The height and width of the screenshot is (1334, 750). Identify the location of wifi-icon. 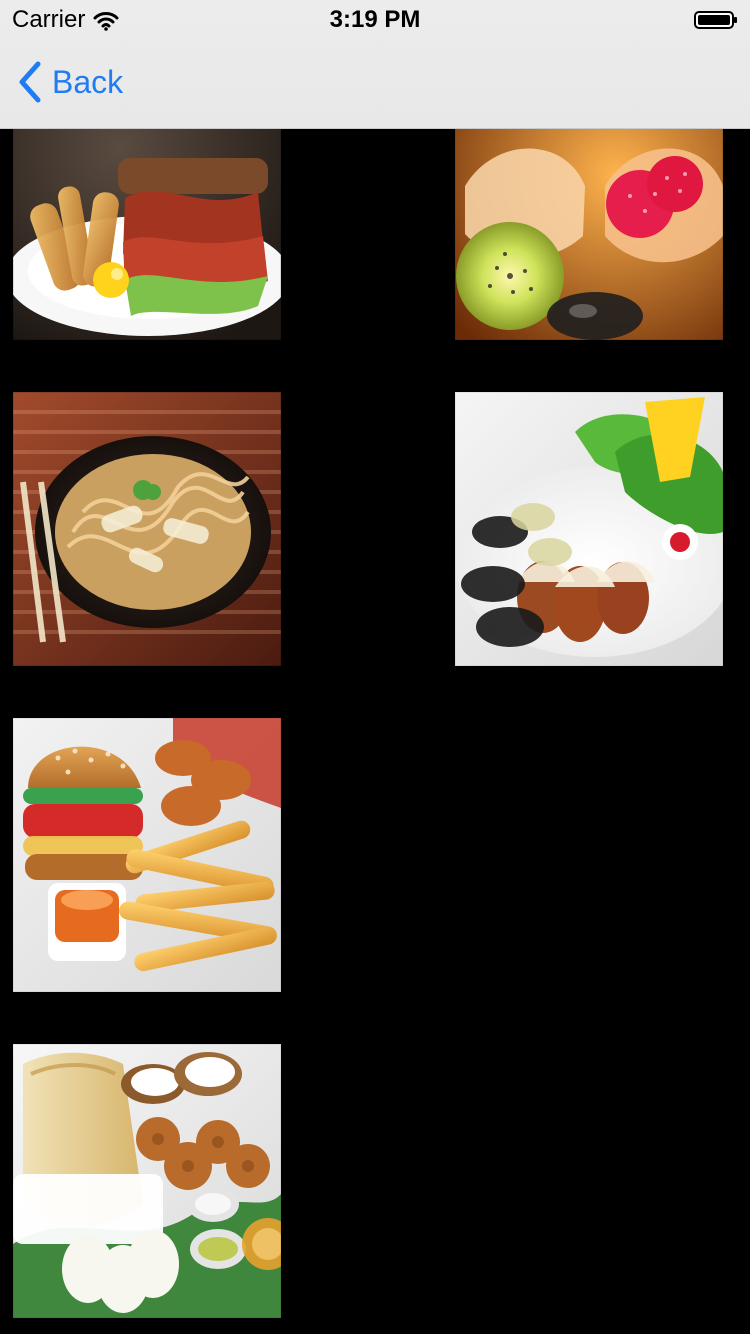
(106, 20).